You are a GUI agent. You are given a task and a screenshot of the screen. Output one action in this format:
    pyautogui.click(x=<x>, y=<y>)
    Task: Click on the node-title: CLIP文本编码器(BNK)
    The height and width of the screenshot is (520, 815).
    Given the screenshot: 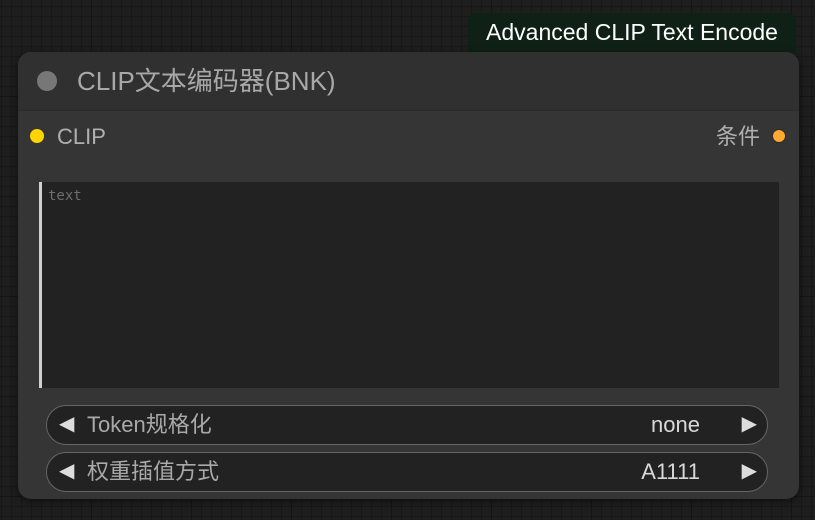 What is the action you would take?
    pyautogui.click(x=206, y=81)
    